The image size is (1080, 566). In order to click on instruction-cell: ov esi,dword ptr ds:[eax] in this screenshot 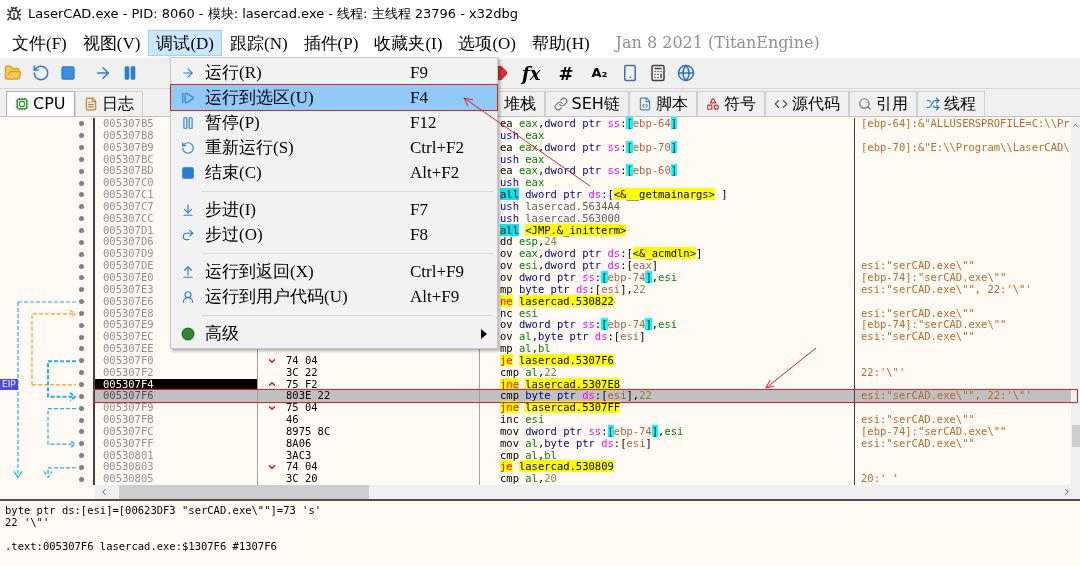, I will do `click(579, 265)`.